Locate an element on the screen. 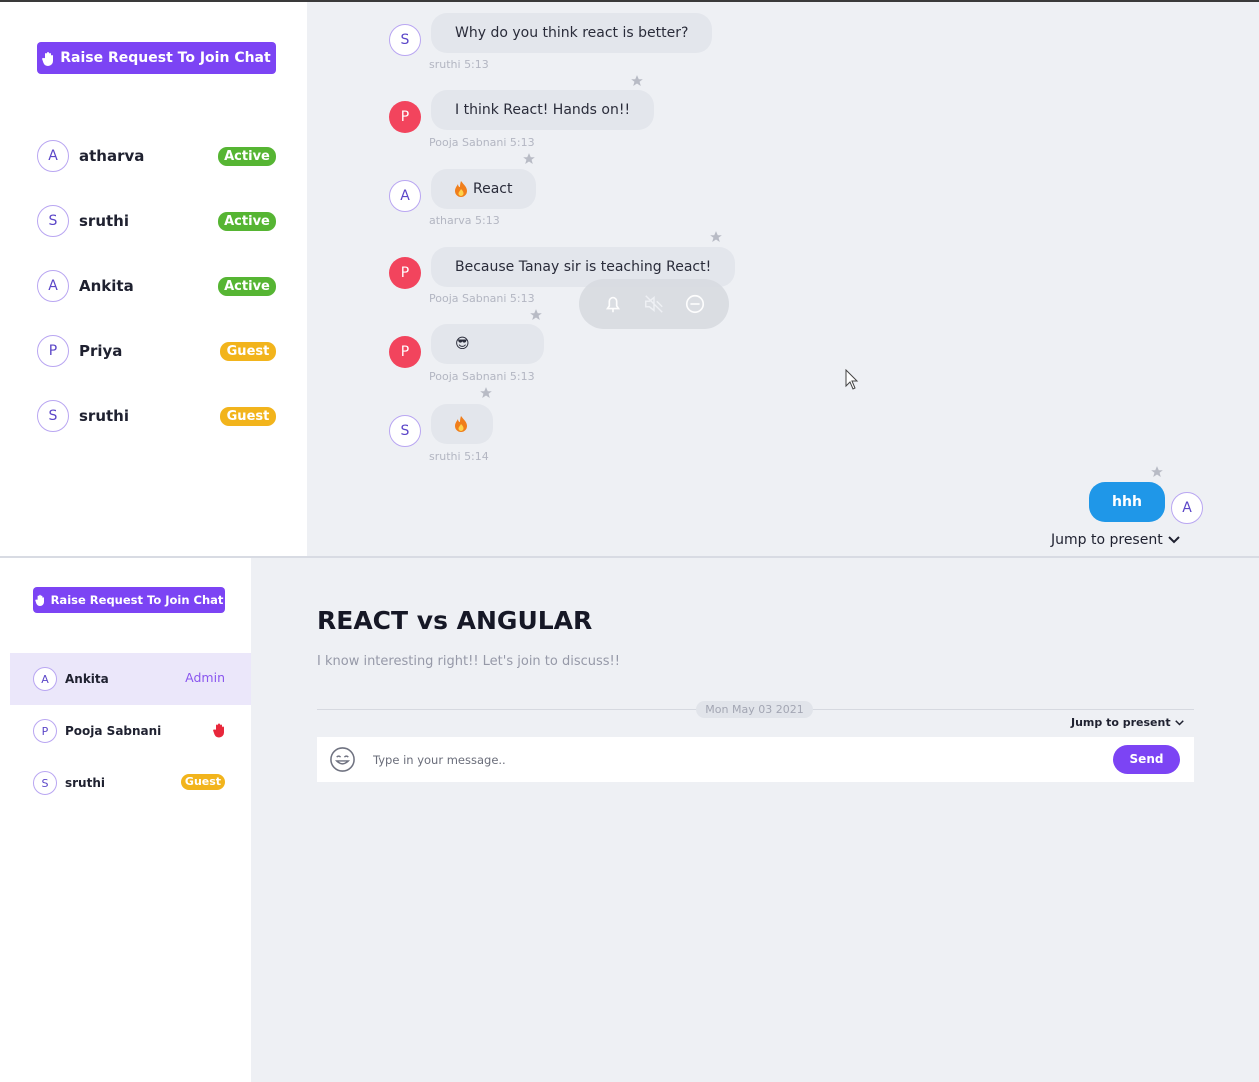 This screenshot has height=1082, width=1259. message-input is located at coordinates (733, 759).